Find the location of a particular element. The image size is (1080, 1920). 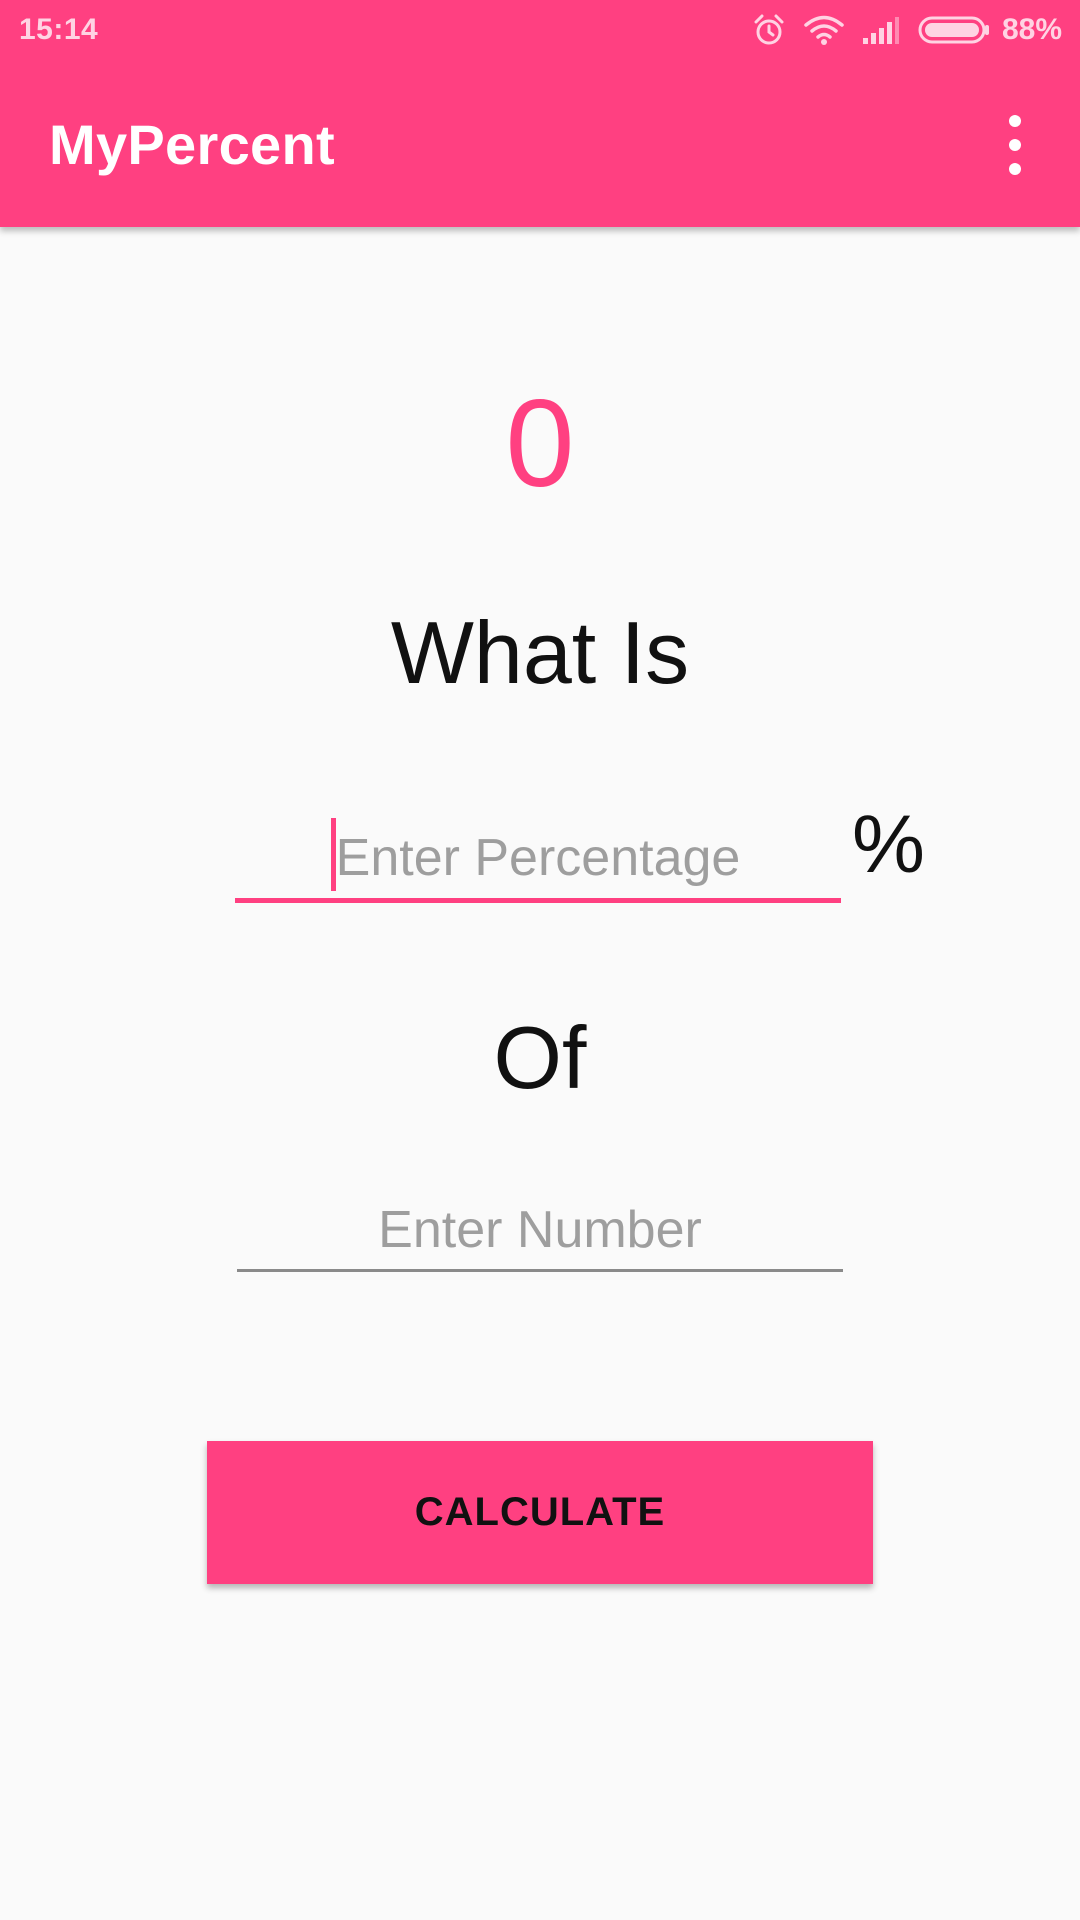

alarm-icon is located at coordinates (769, 30).